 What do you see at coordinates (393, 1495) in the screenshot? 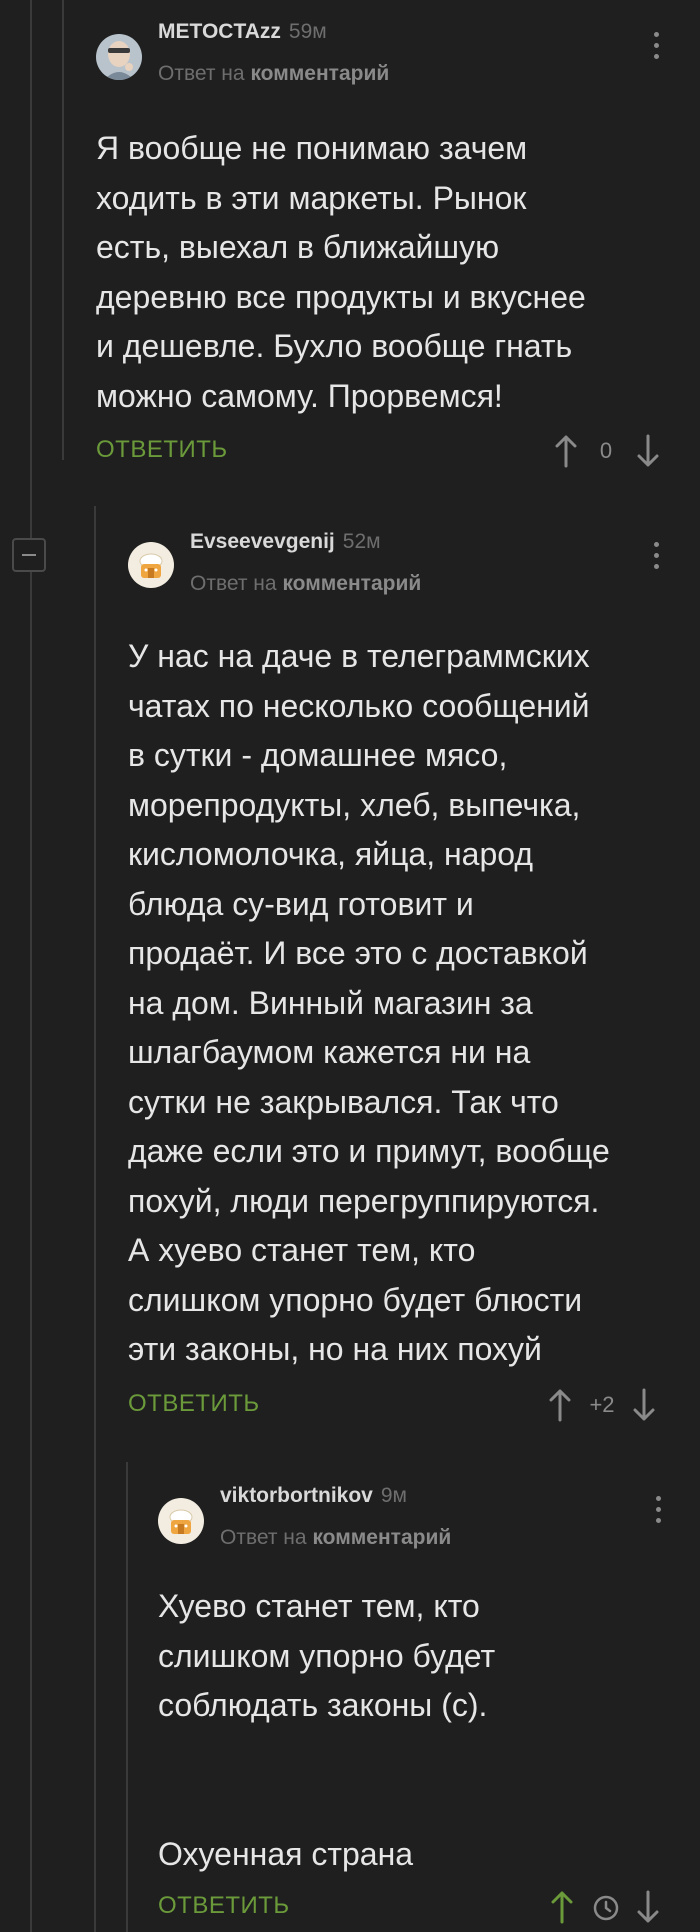
I see `comment-time: 9м` at bounding box center [393, 1495].